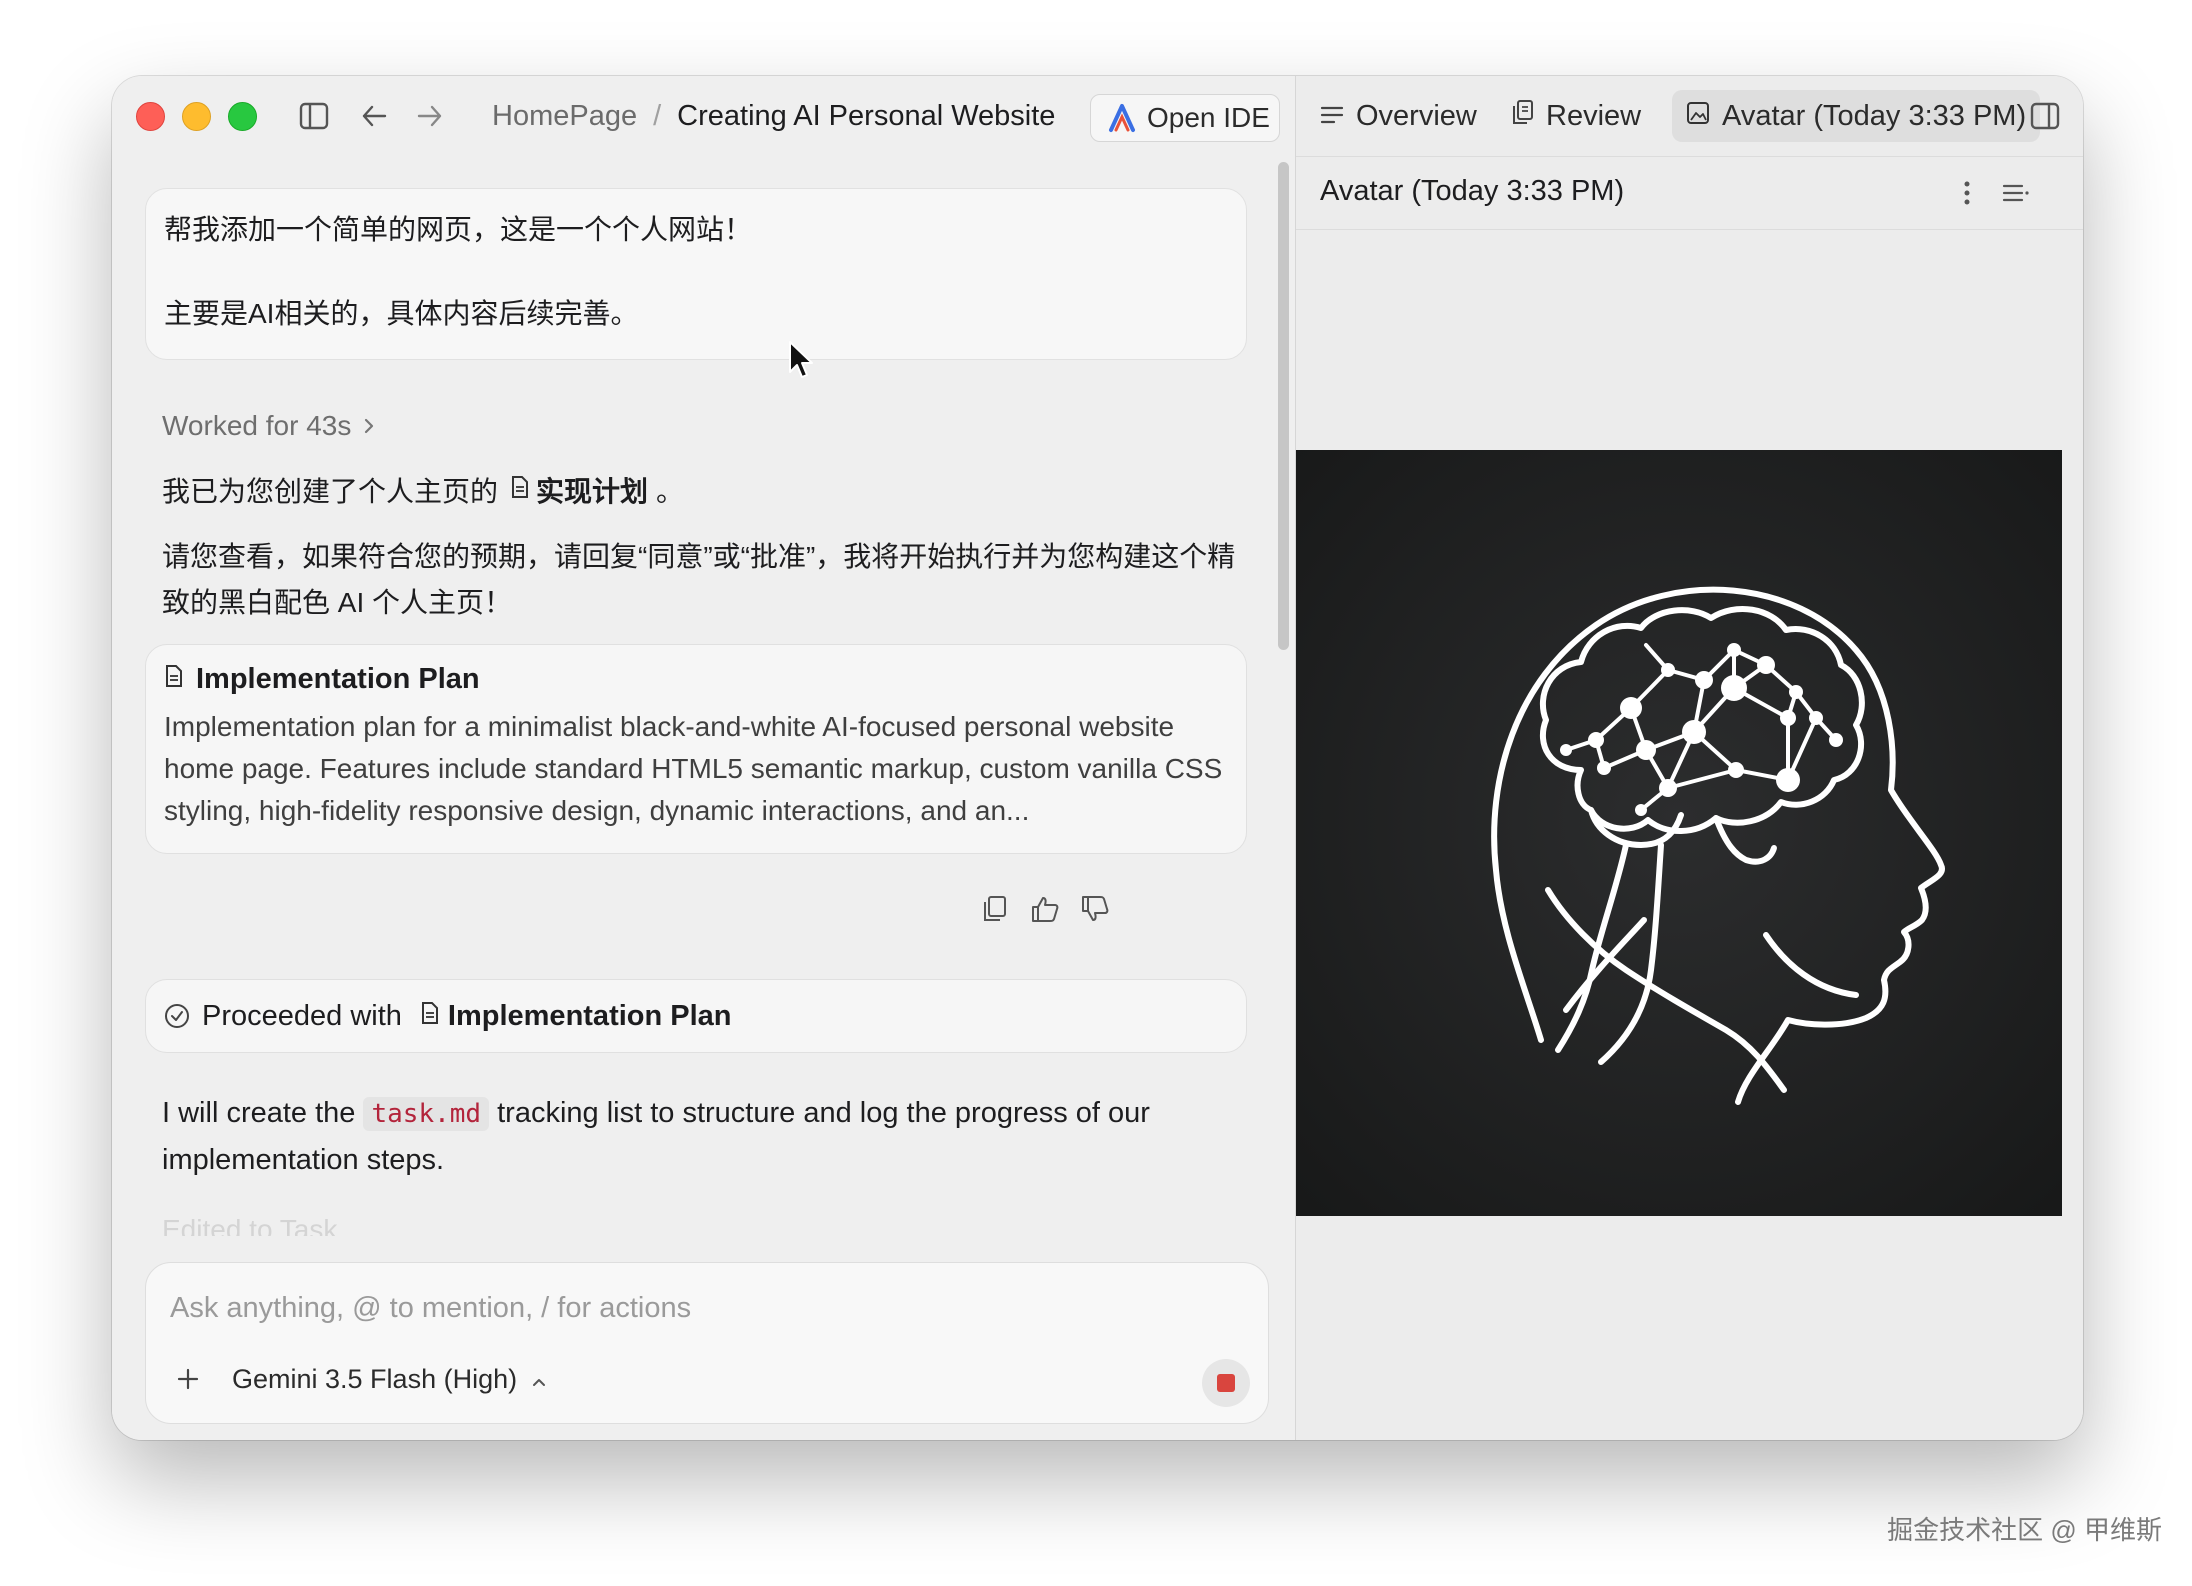  I want to click on breadcrumb: HomePage / Creating AI Personal Website, so click(773, 116).